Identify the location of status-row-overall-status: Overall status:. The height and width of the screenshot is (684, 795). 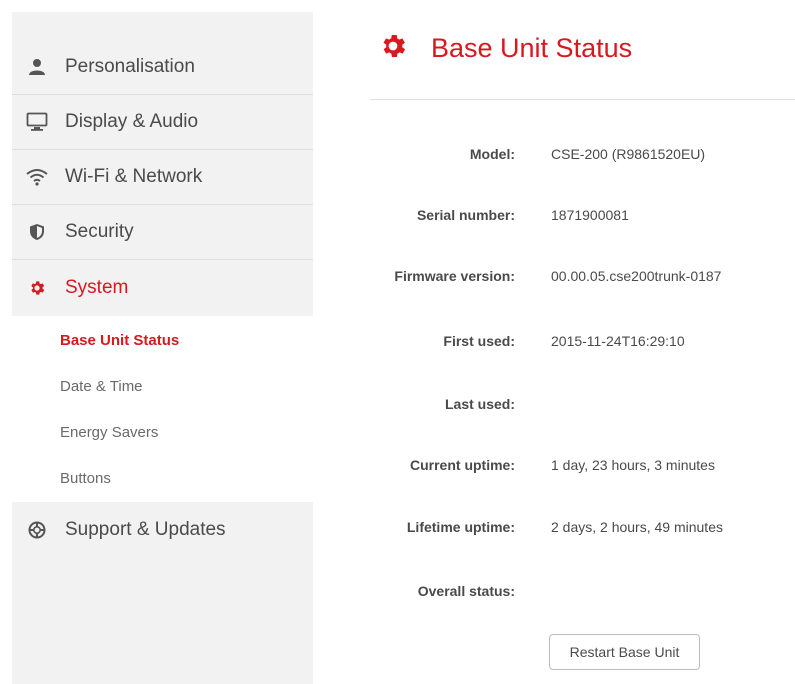
(582, 592).